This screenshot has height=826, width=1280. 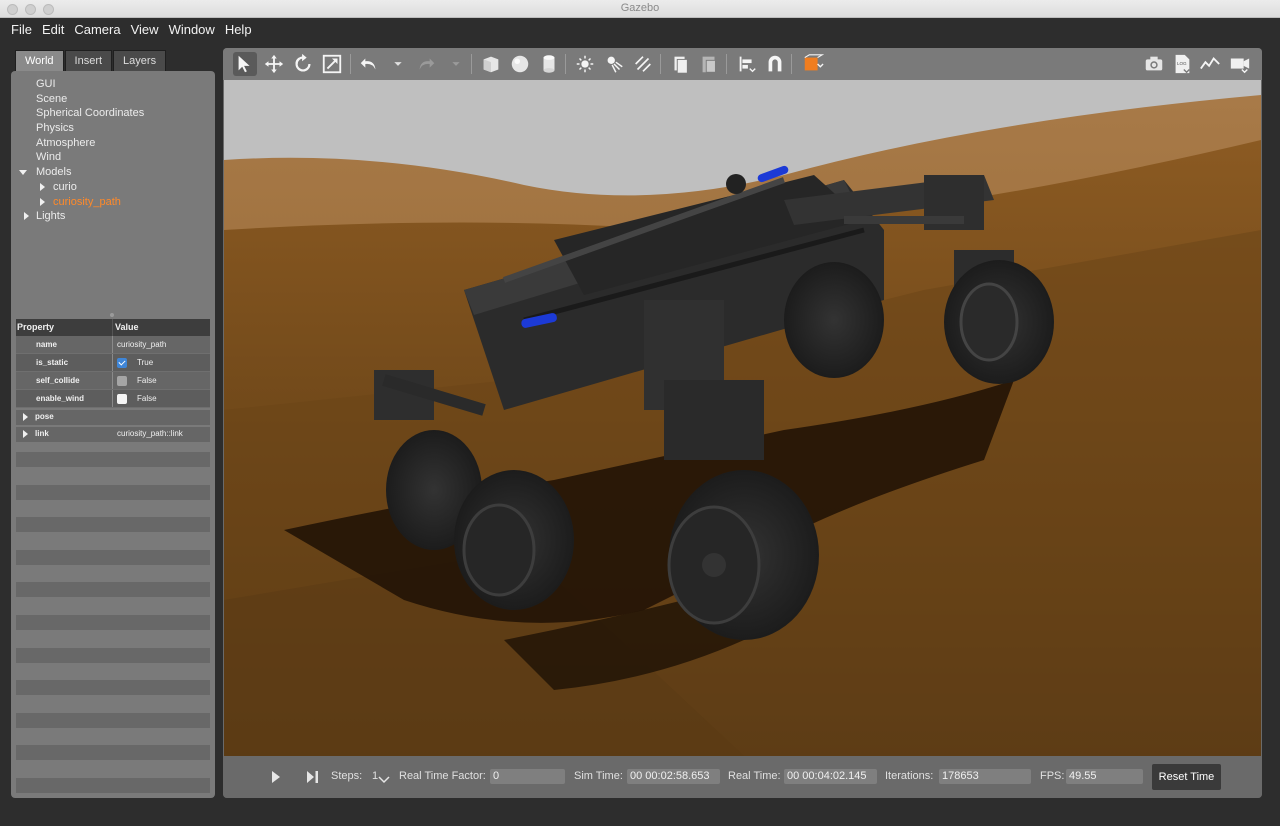 I want to click on tree-item-label: Scene, so click(x=52, y=98).